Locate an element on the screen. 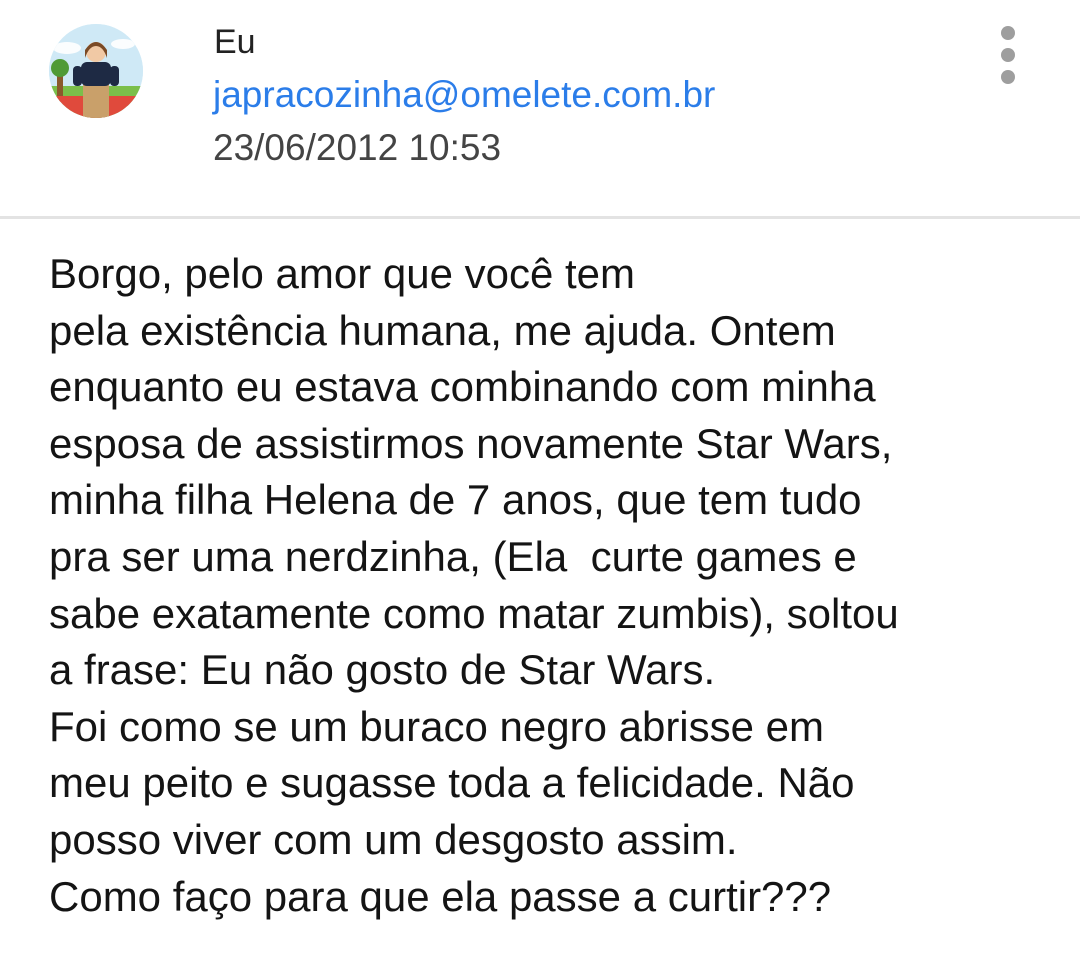 The width and height of the screenshot is (1080, 965). sent-date: 23/06/2012 10:53 is located at coordinates (357, 147).